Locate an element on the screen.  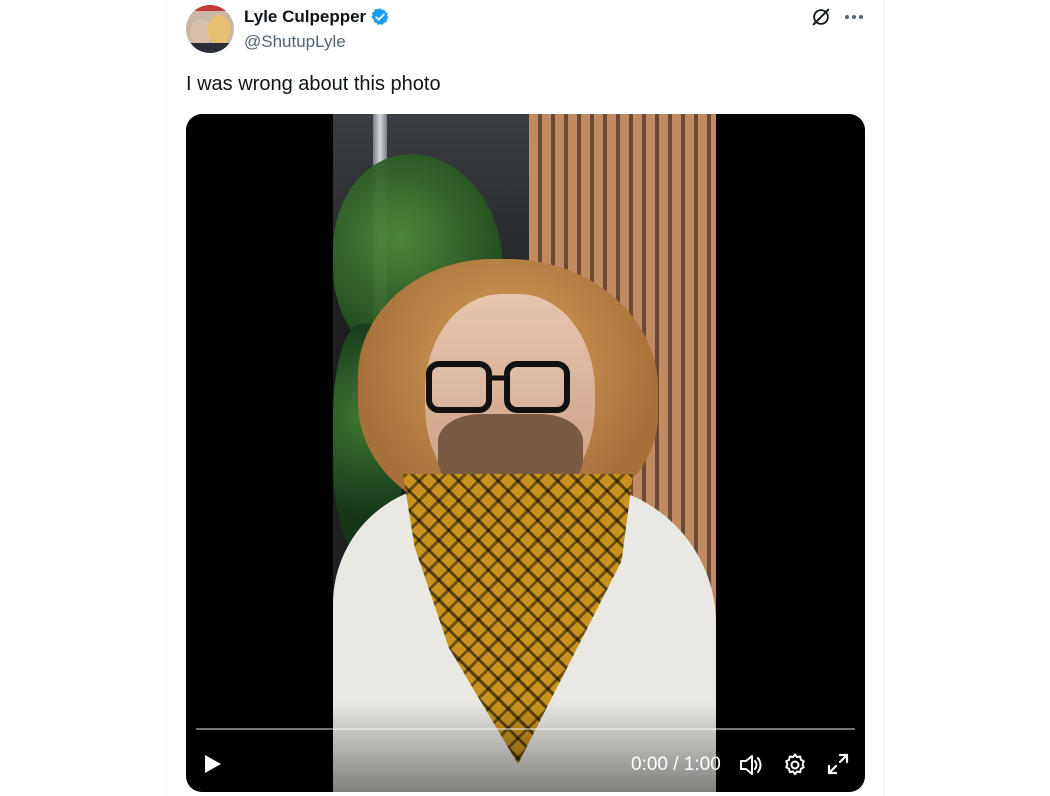
author-handle: @ShutupLyle is located at coordinates (295, 42).